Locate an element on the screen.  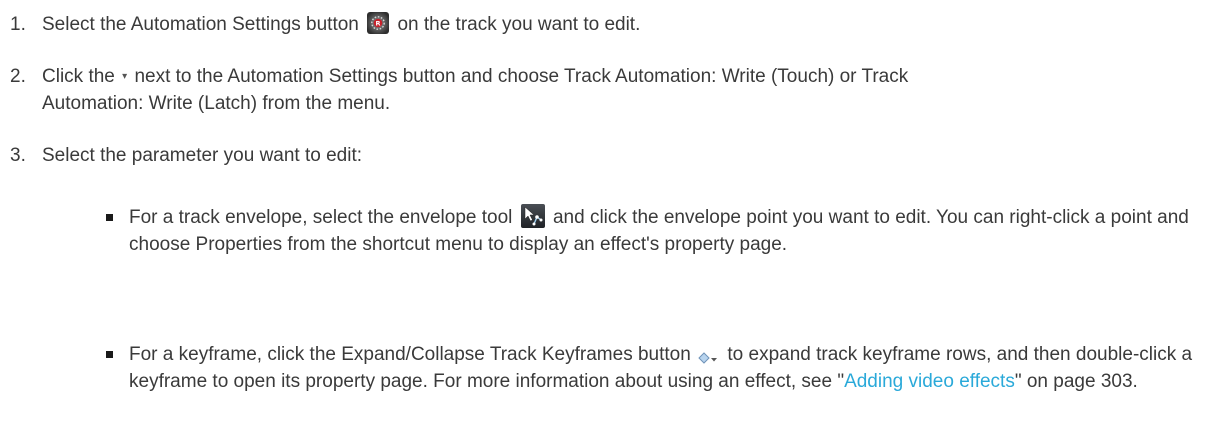
step-number: 3. is located at coordinates (18, 155).